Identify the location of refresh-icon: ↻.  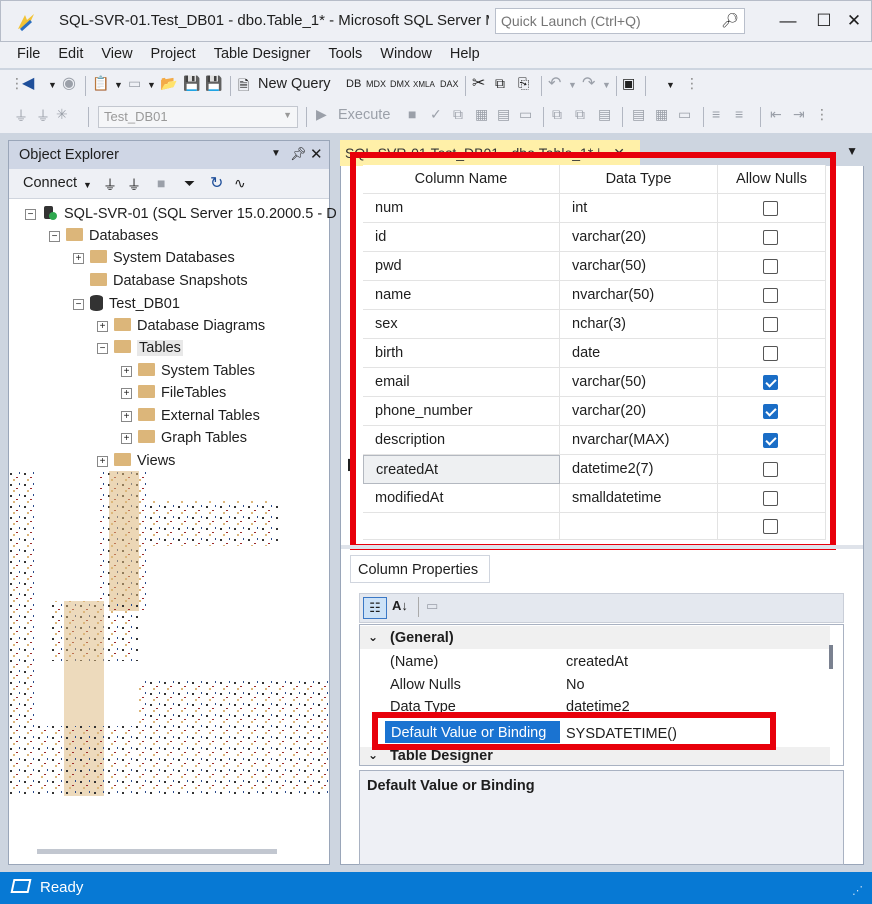
(216, 183).